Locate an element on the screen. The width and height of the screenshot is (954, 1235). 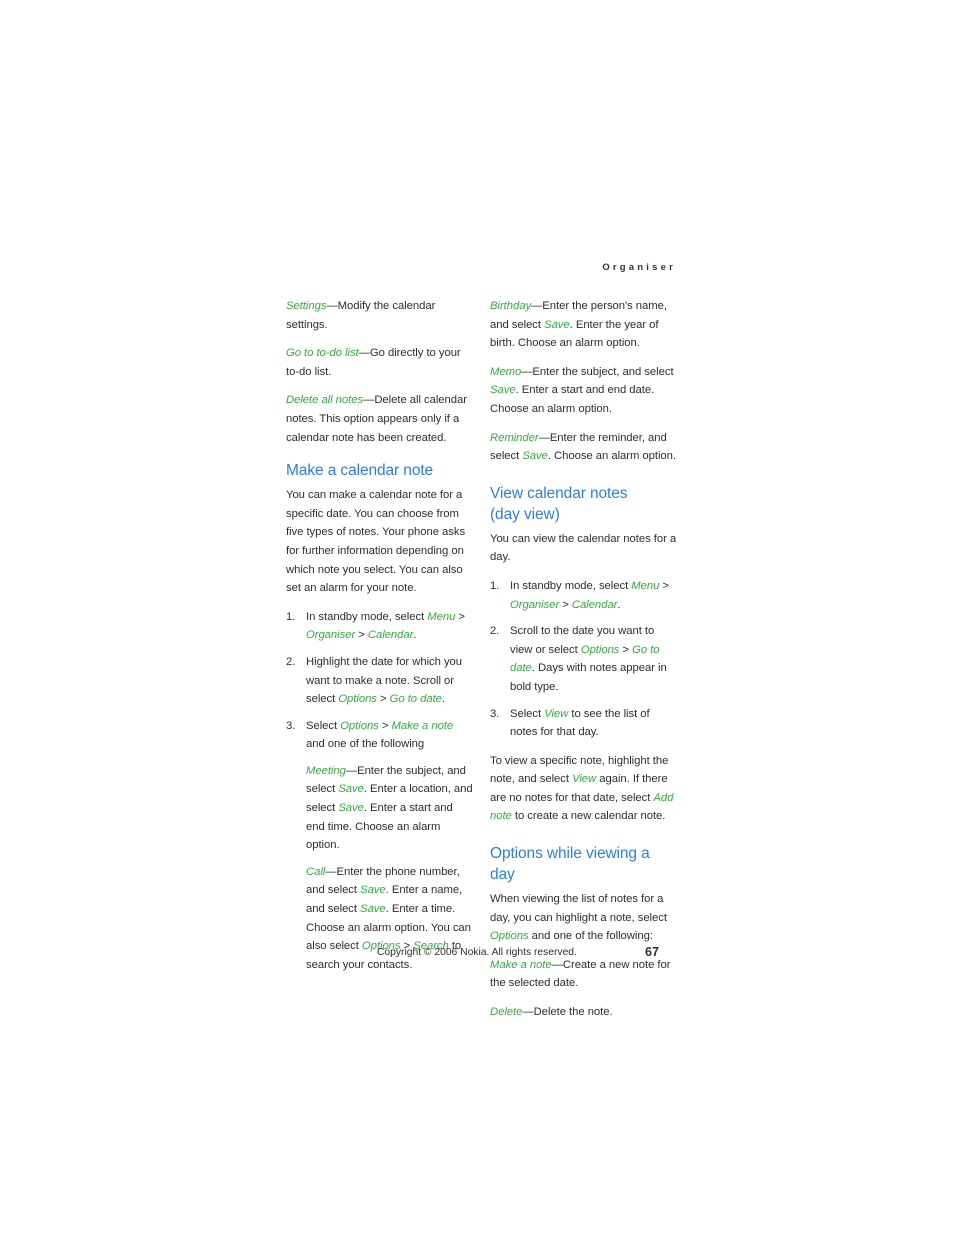
text-run: and one of the following: is located at coordinates (590, 936).